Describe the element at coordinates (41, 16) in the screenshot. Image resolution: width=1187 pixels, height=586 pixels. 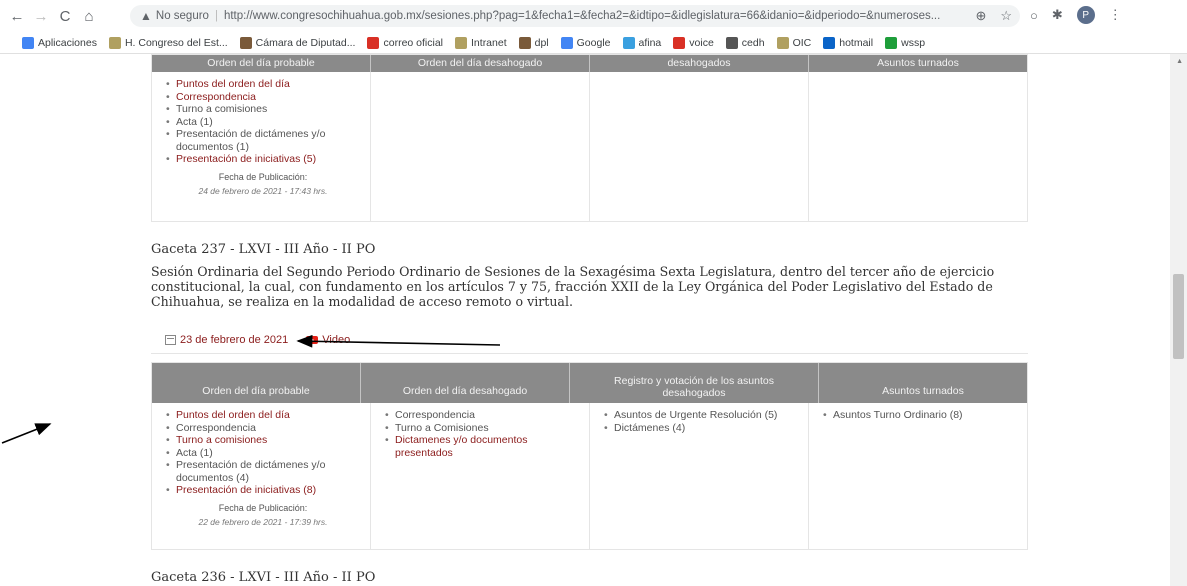
I see `forward-icon: →` at that location.